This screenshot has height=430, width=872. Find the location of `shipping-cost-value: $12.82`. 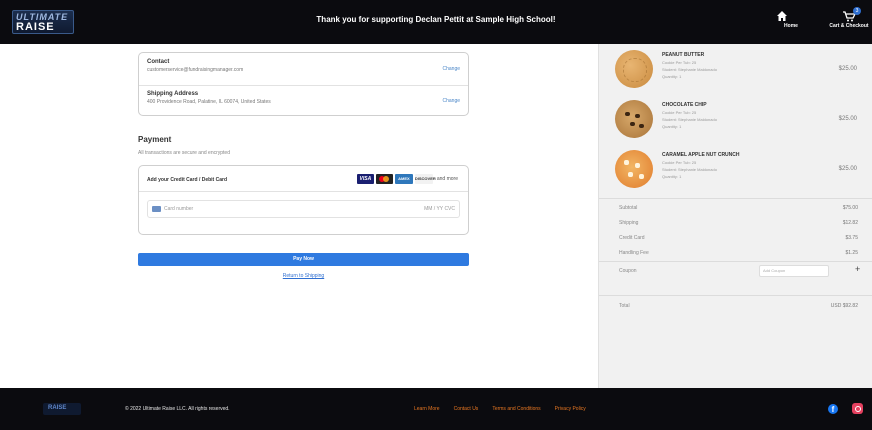

shipping-cost-value: $12.82 is located at coordinates (850, 223).